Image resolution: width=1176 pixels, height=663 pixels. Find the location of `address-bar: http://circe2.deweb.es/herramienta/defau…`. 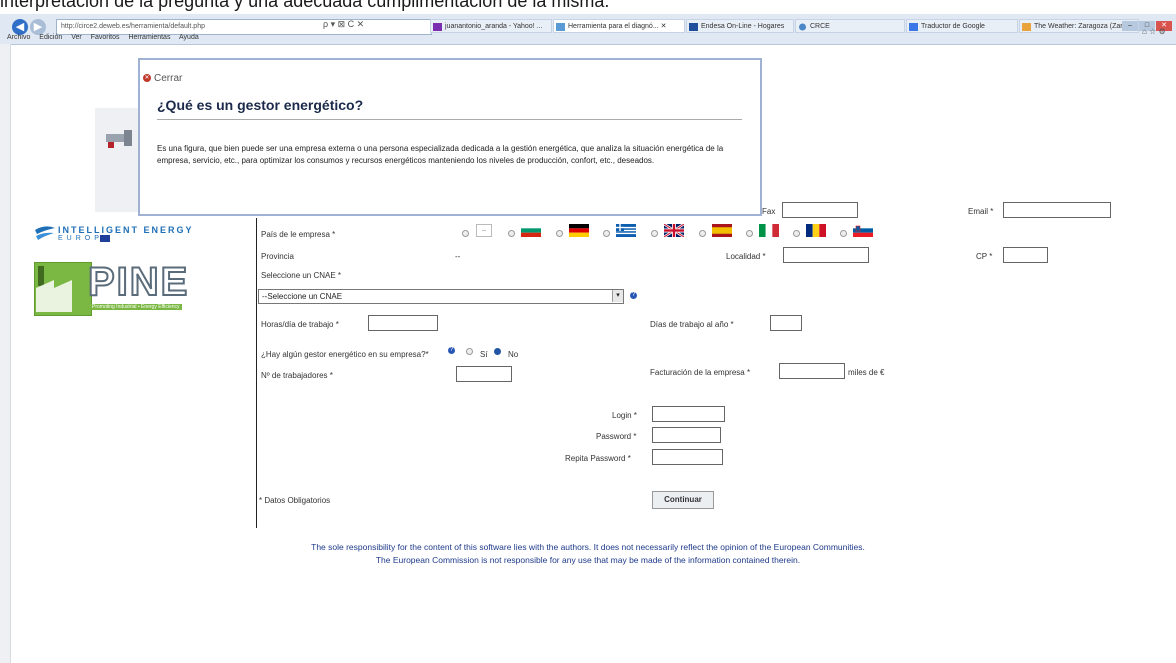

address-bar: http://circe2.deweb.es/herramienta/defau… is located at coordinates (244, 27).